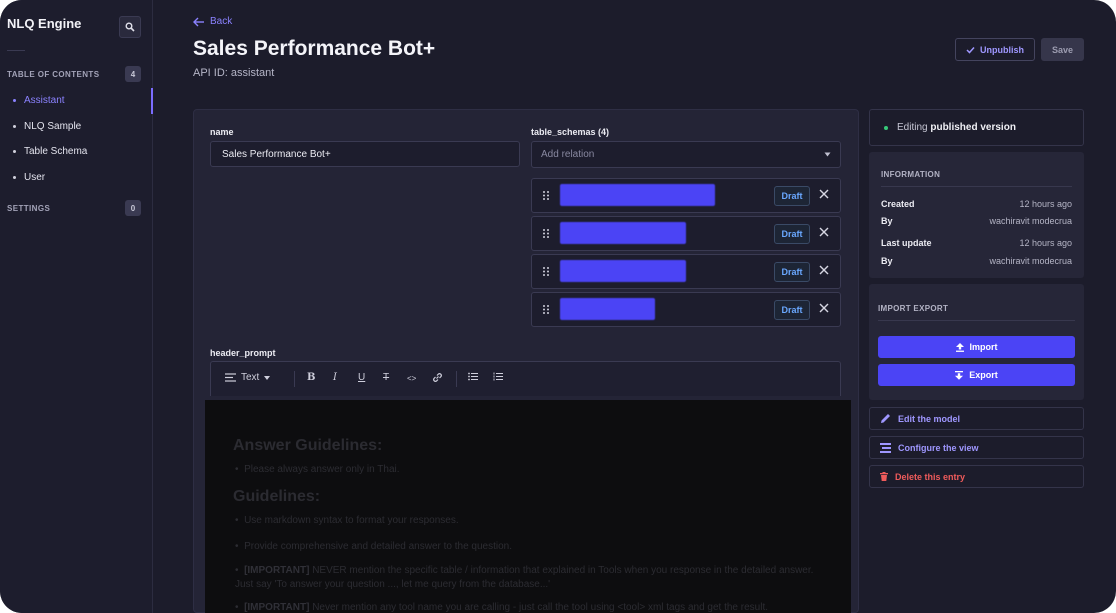 This screenshot has height=613, width=1116. I want to click on sidebar-item-user: User, so click(29, 177).